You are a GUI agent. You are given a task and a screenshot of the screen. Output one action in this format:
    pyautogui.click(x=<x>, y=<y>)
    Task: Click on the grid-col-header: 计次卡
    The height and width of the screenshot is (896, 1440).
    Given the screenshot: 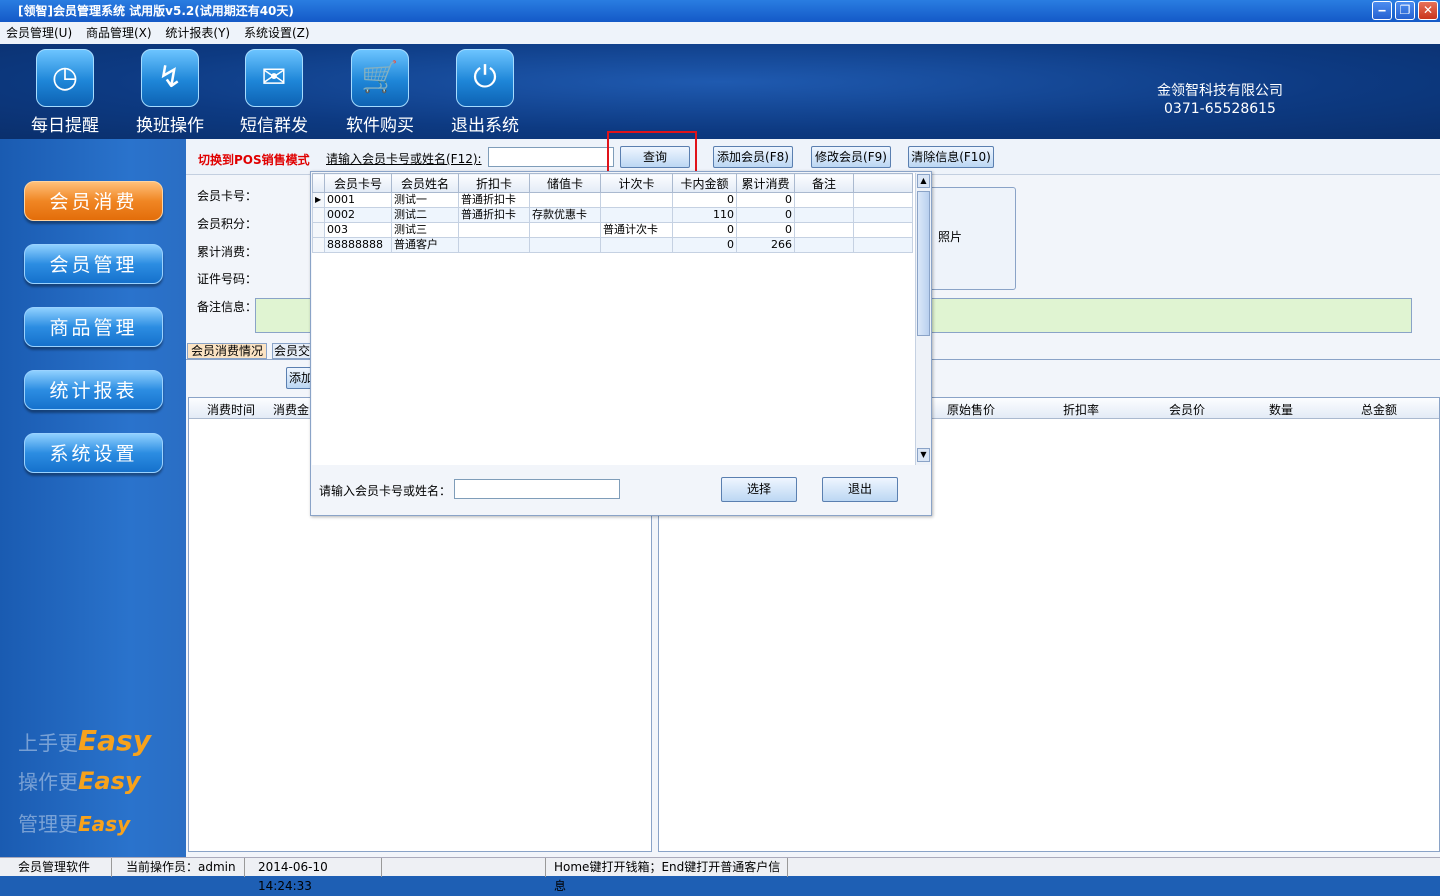 What is the action you would take?
    pyautogui.click(x=636, y=183)
    